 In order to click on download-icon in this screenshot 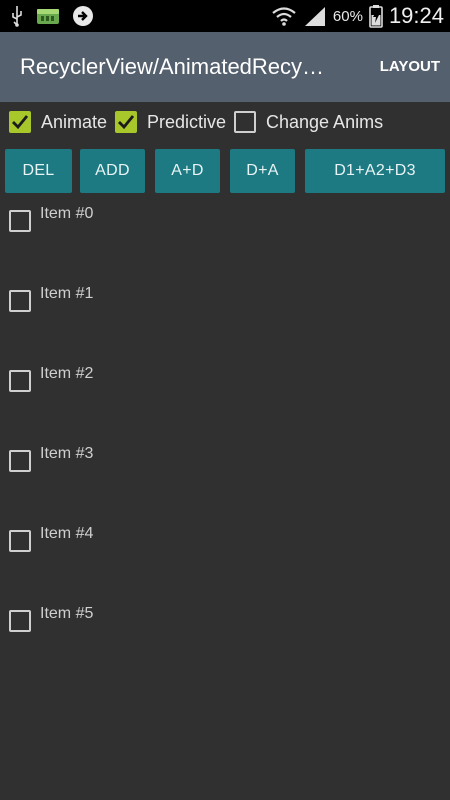, I will do `click(83, 16)`.